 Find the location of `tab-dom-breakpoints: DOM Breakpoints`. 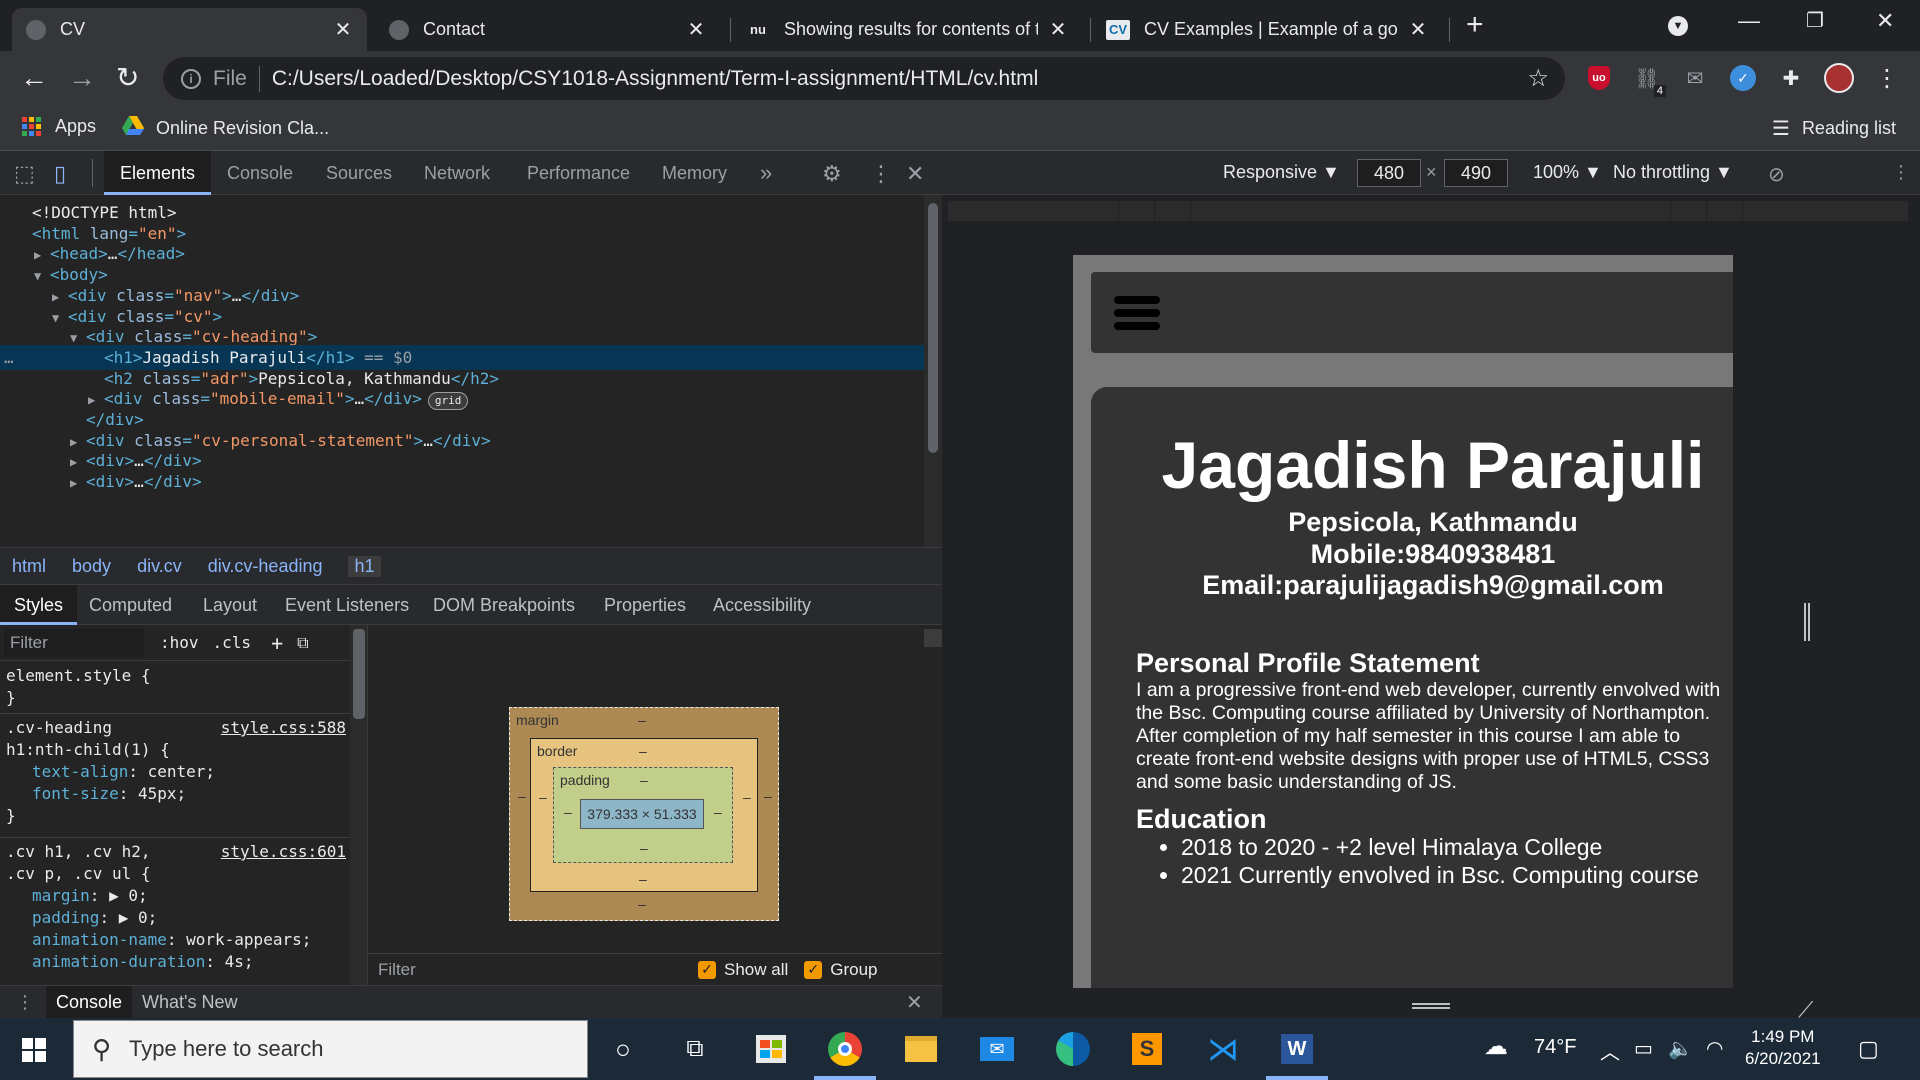

tab-dom-breakpoints: DOM Breakpoints is located at coordinates (504, 605).